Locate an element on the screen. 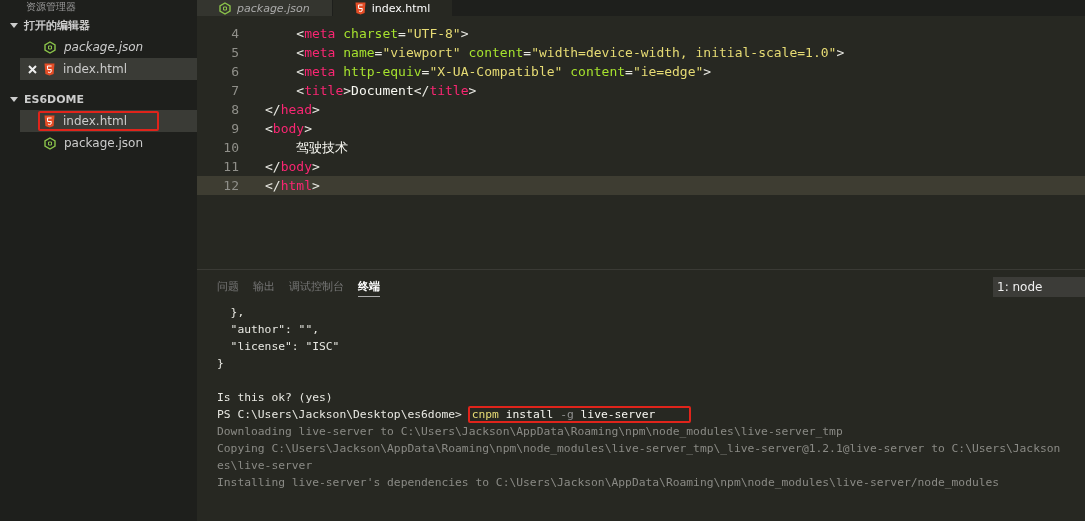 The width and height of the screenshot is (1085, 521). line-number: 4 is located at coordinates (234, 34).